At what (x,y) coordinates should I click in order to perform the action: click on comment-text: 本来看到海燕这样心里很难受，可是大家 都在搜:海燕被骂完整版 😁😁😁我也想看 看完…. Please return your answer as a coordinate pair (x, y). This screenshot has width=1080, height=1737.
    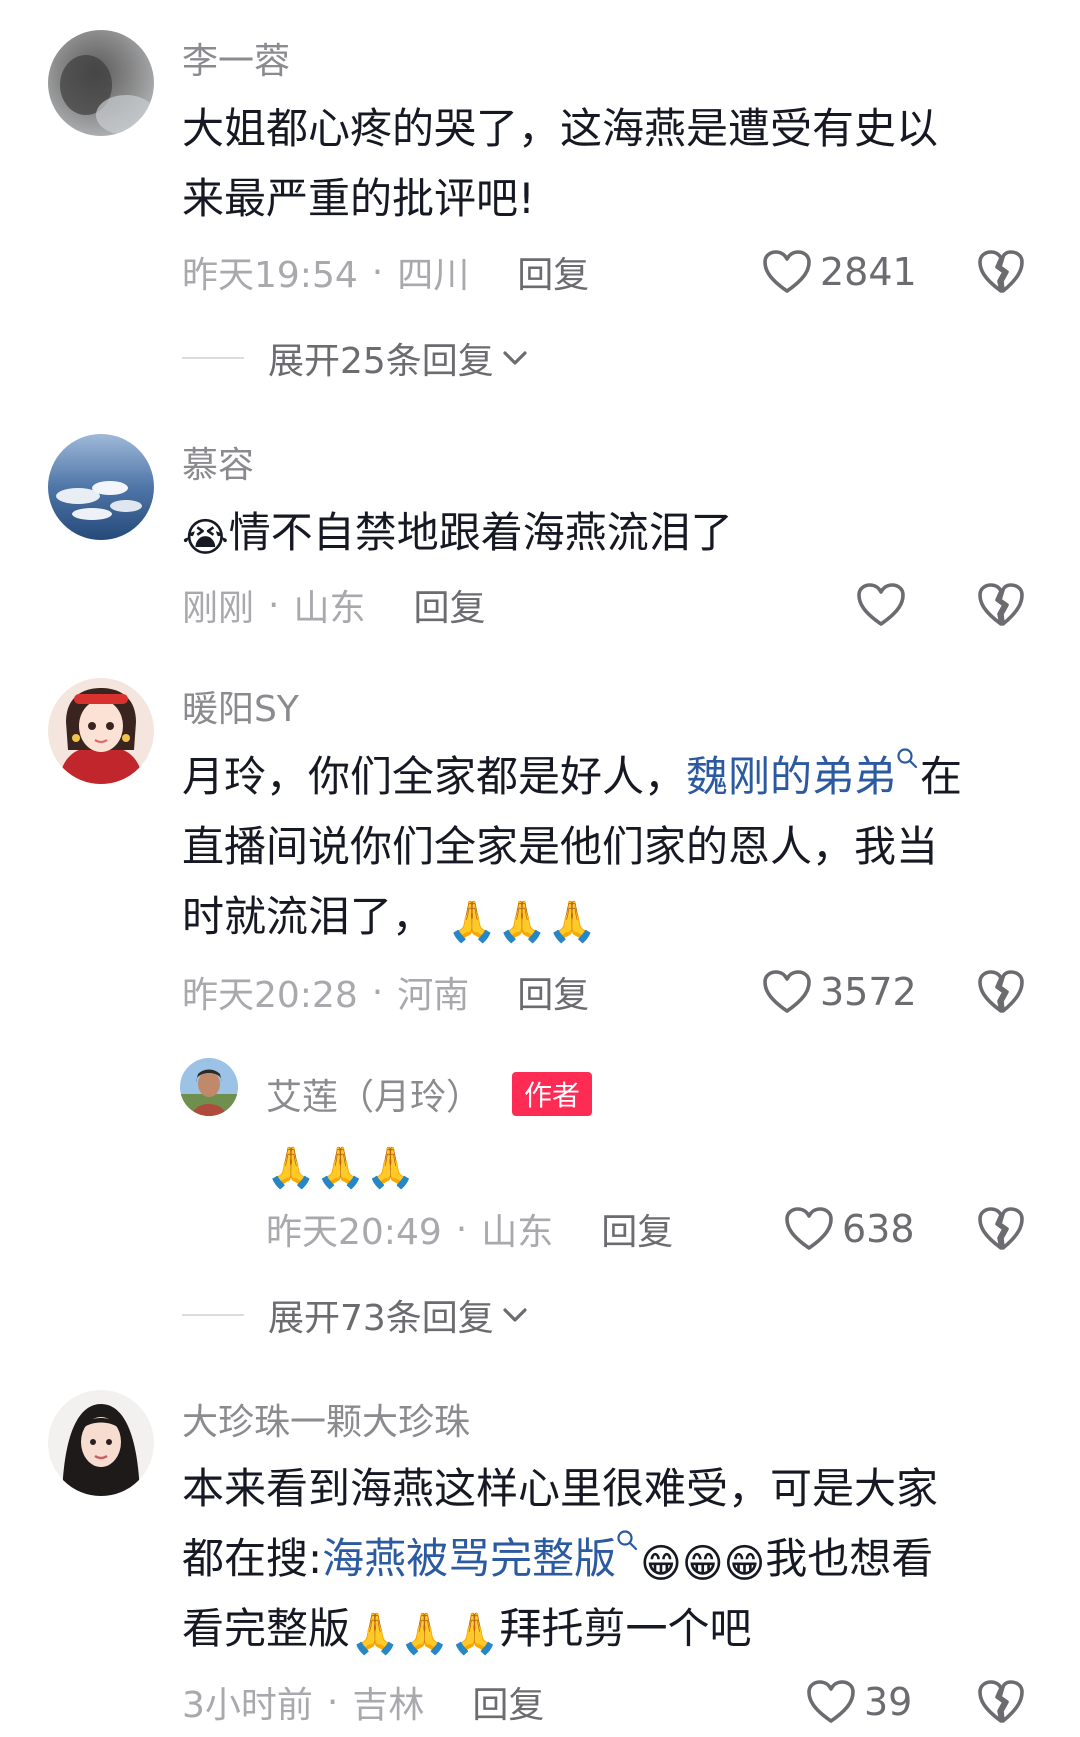
    Looking at the image, I should click on (560, 1559).